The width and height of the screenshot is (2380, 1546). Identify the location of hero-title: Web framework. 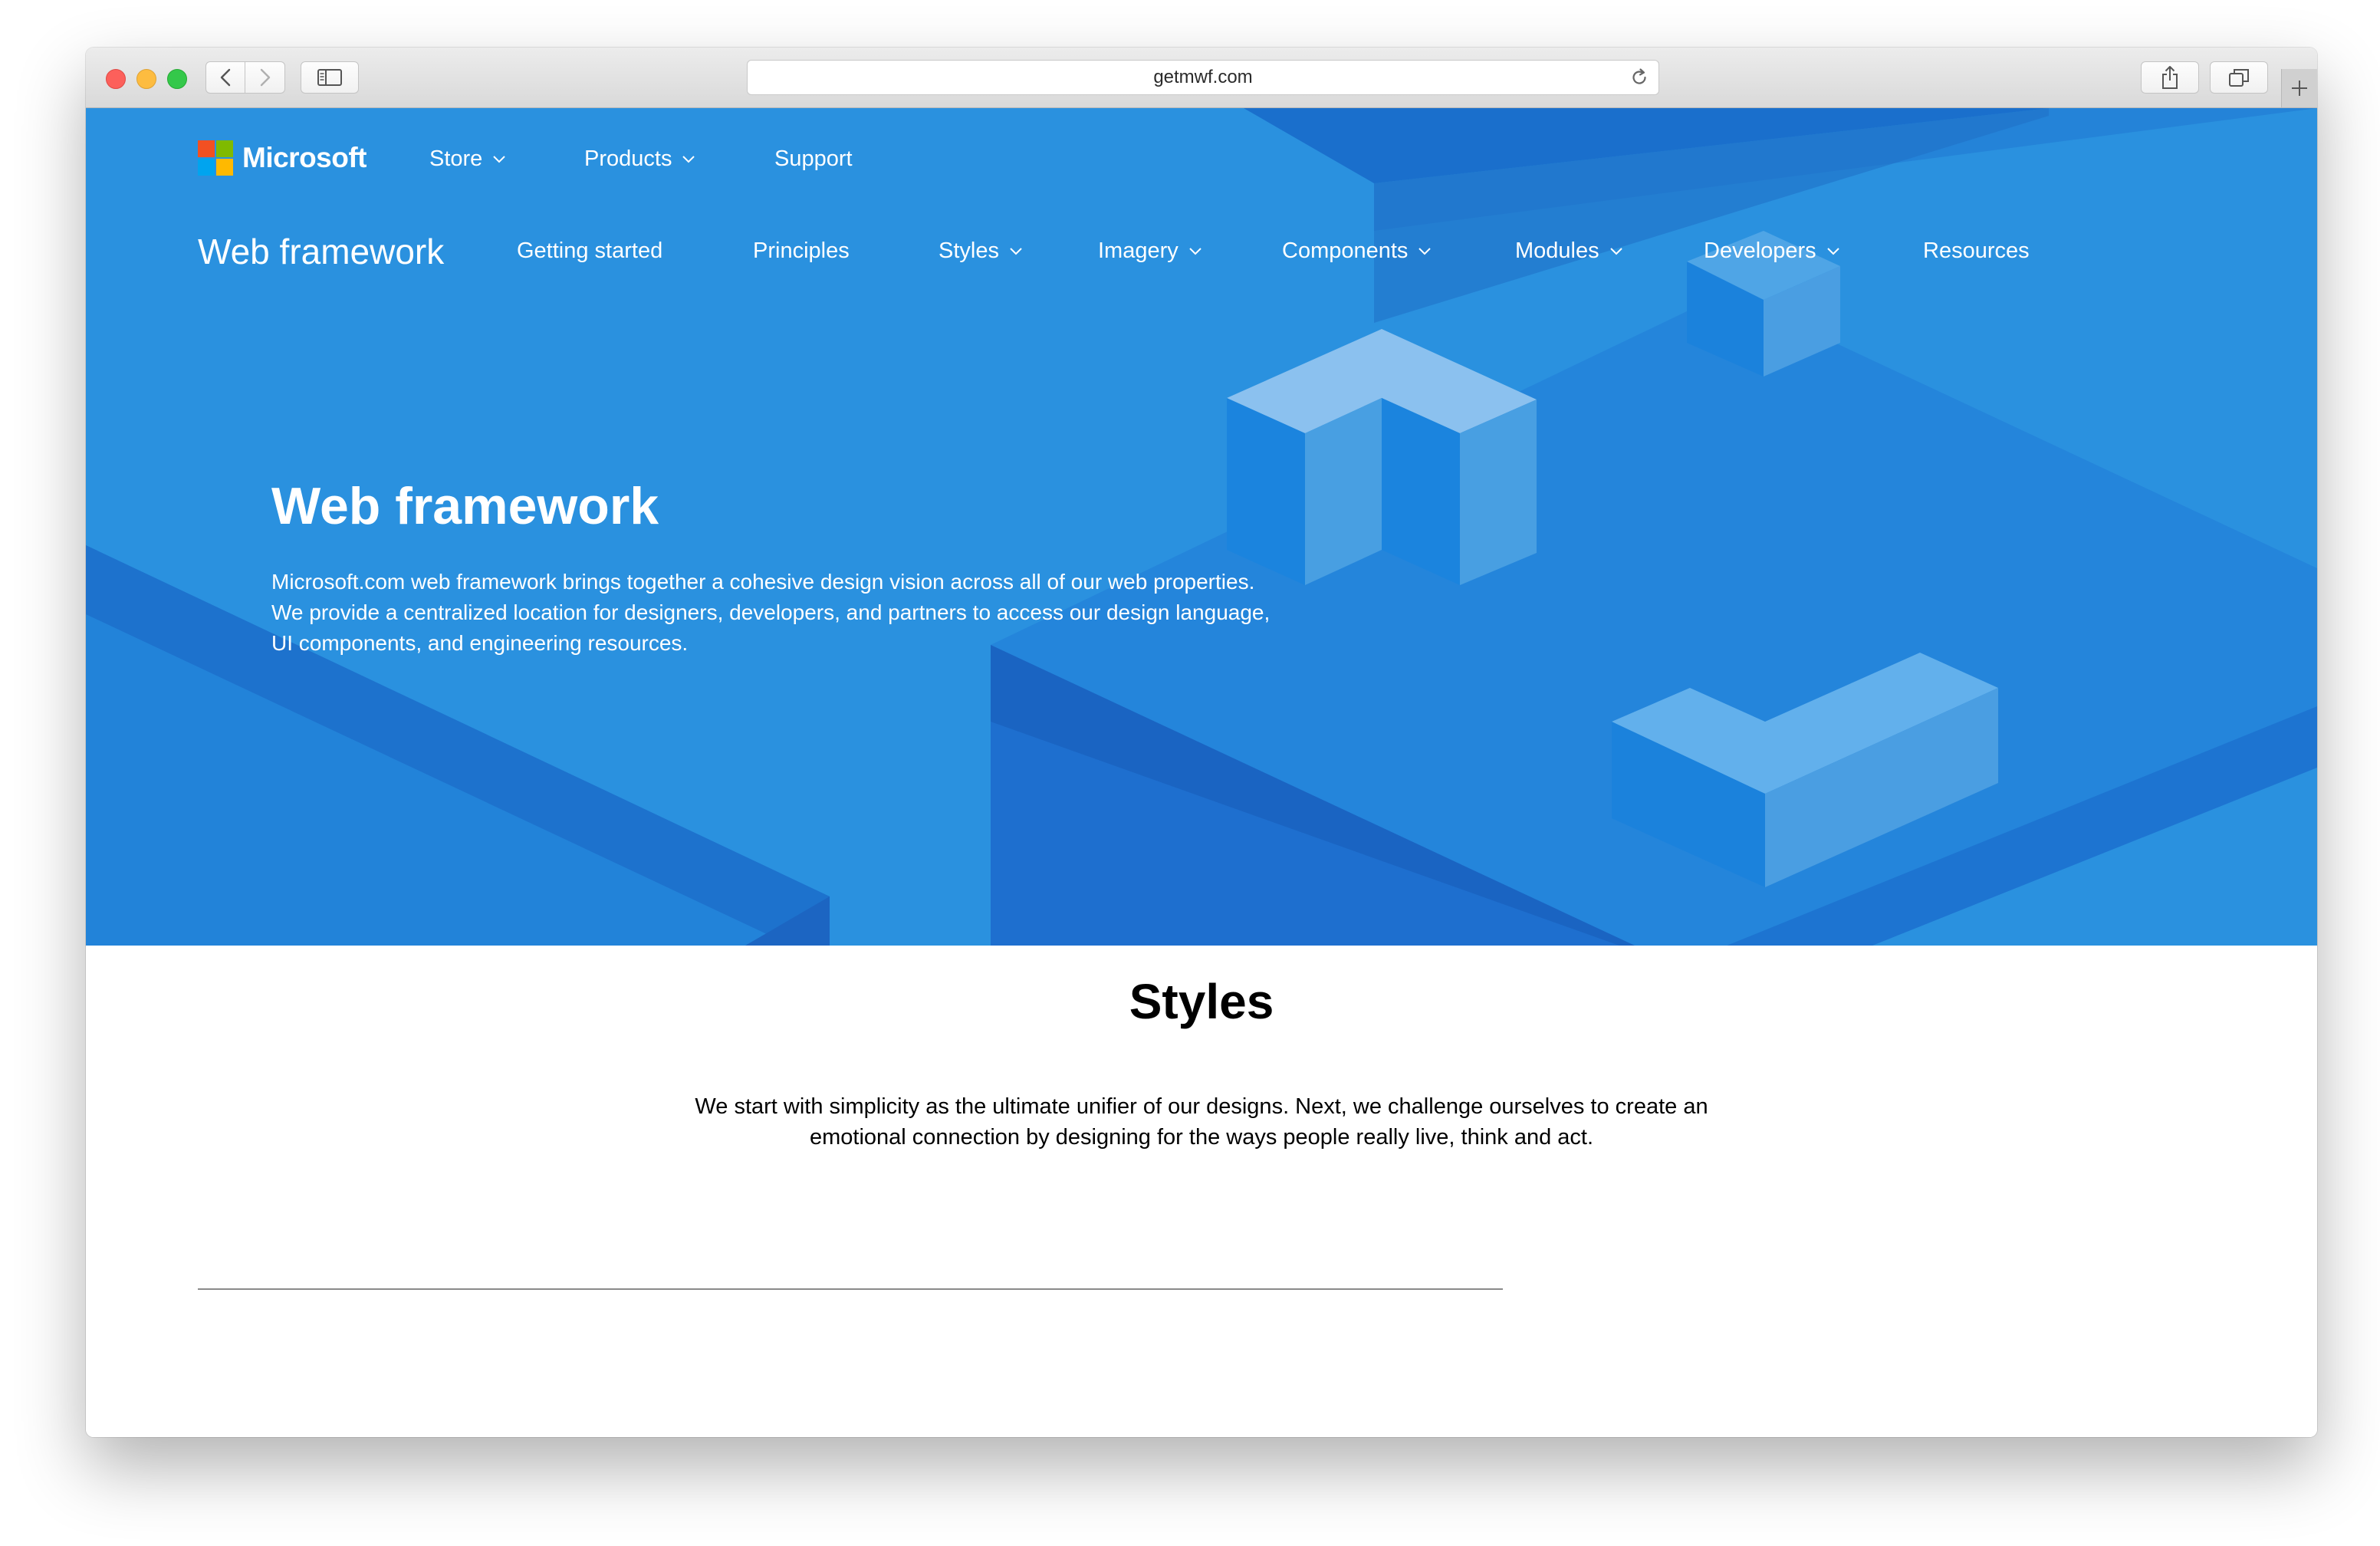
(465, 506).